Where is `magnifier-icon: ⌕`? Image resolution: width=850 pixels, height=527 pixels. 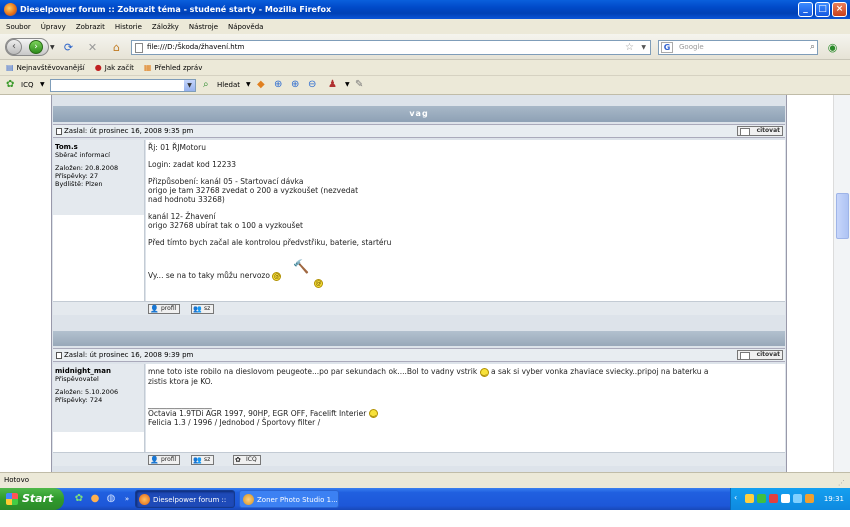
magnifier-icon: ⌕ is located at coordinates (206, 84).